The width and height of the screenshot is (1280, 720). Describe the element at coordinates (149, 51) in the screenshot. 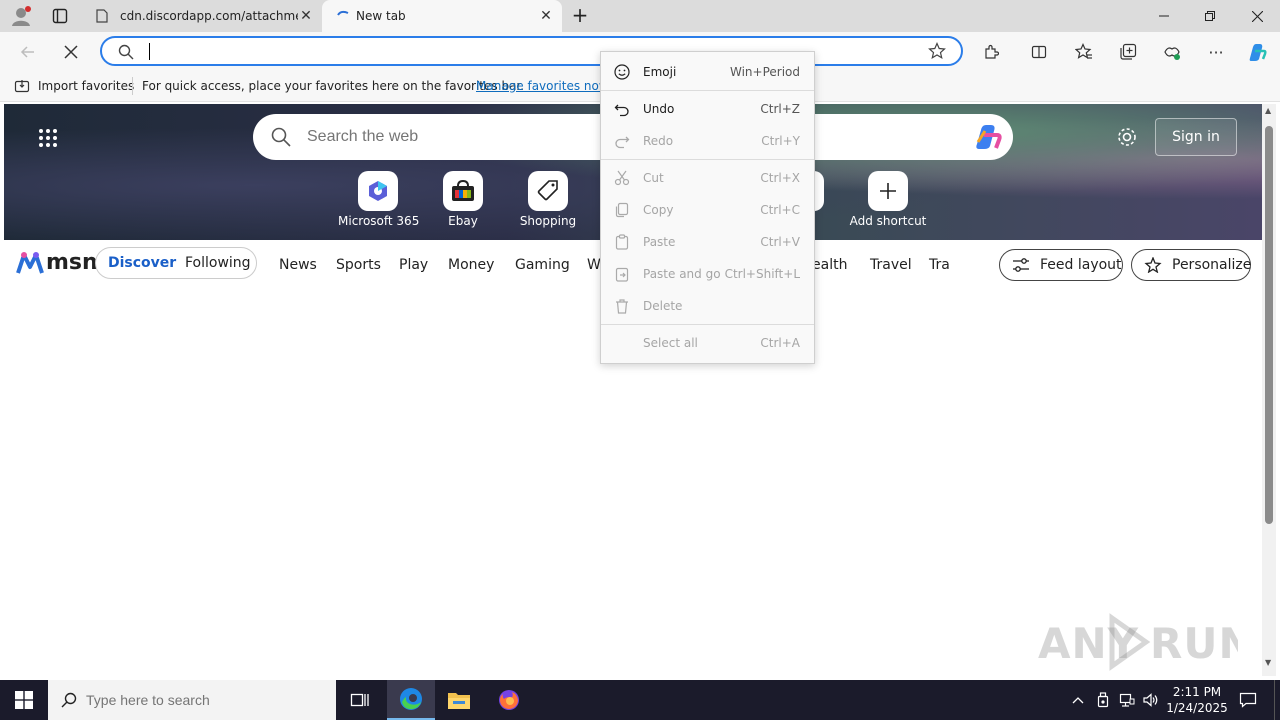

I see `text-cursor` at that location.